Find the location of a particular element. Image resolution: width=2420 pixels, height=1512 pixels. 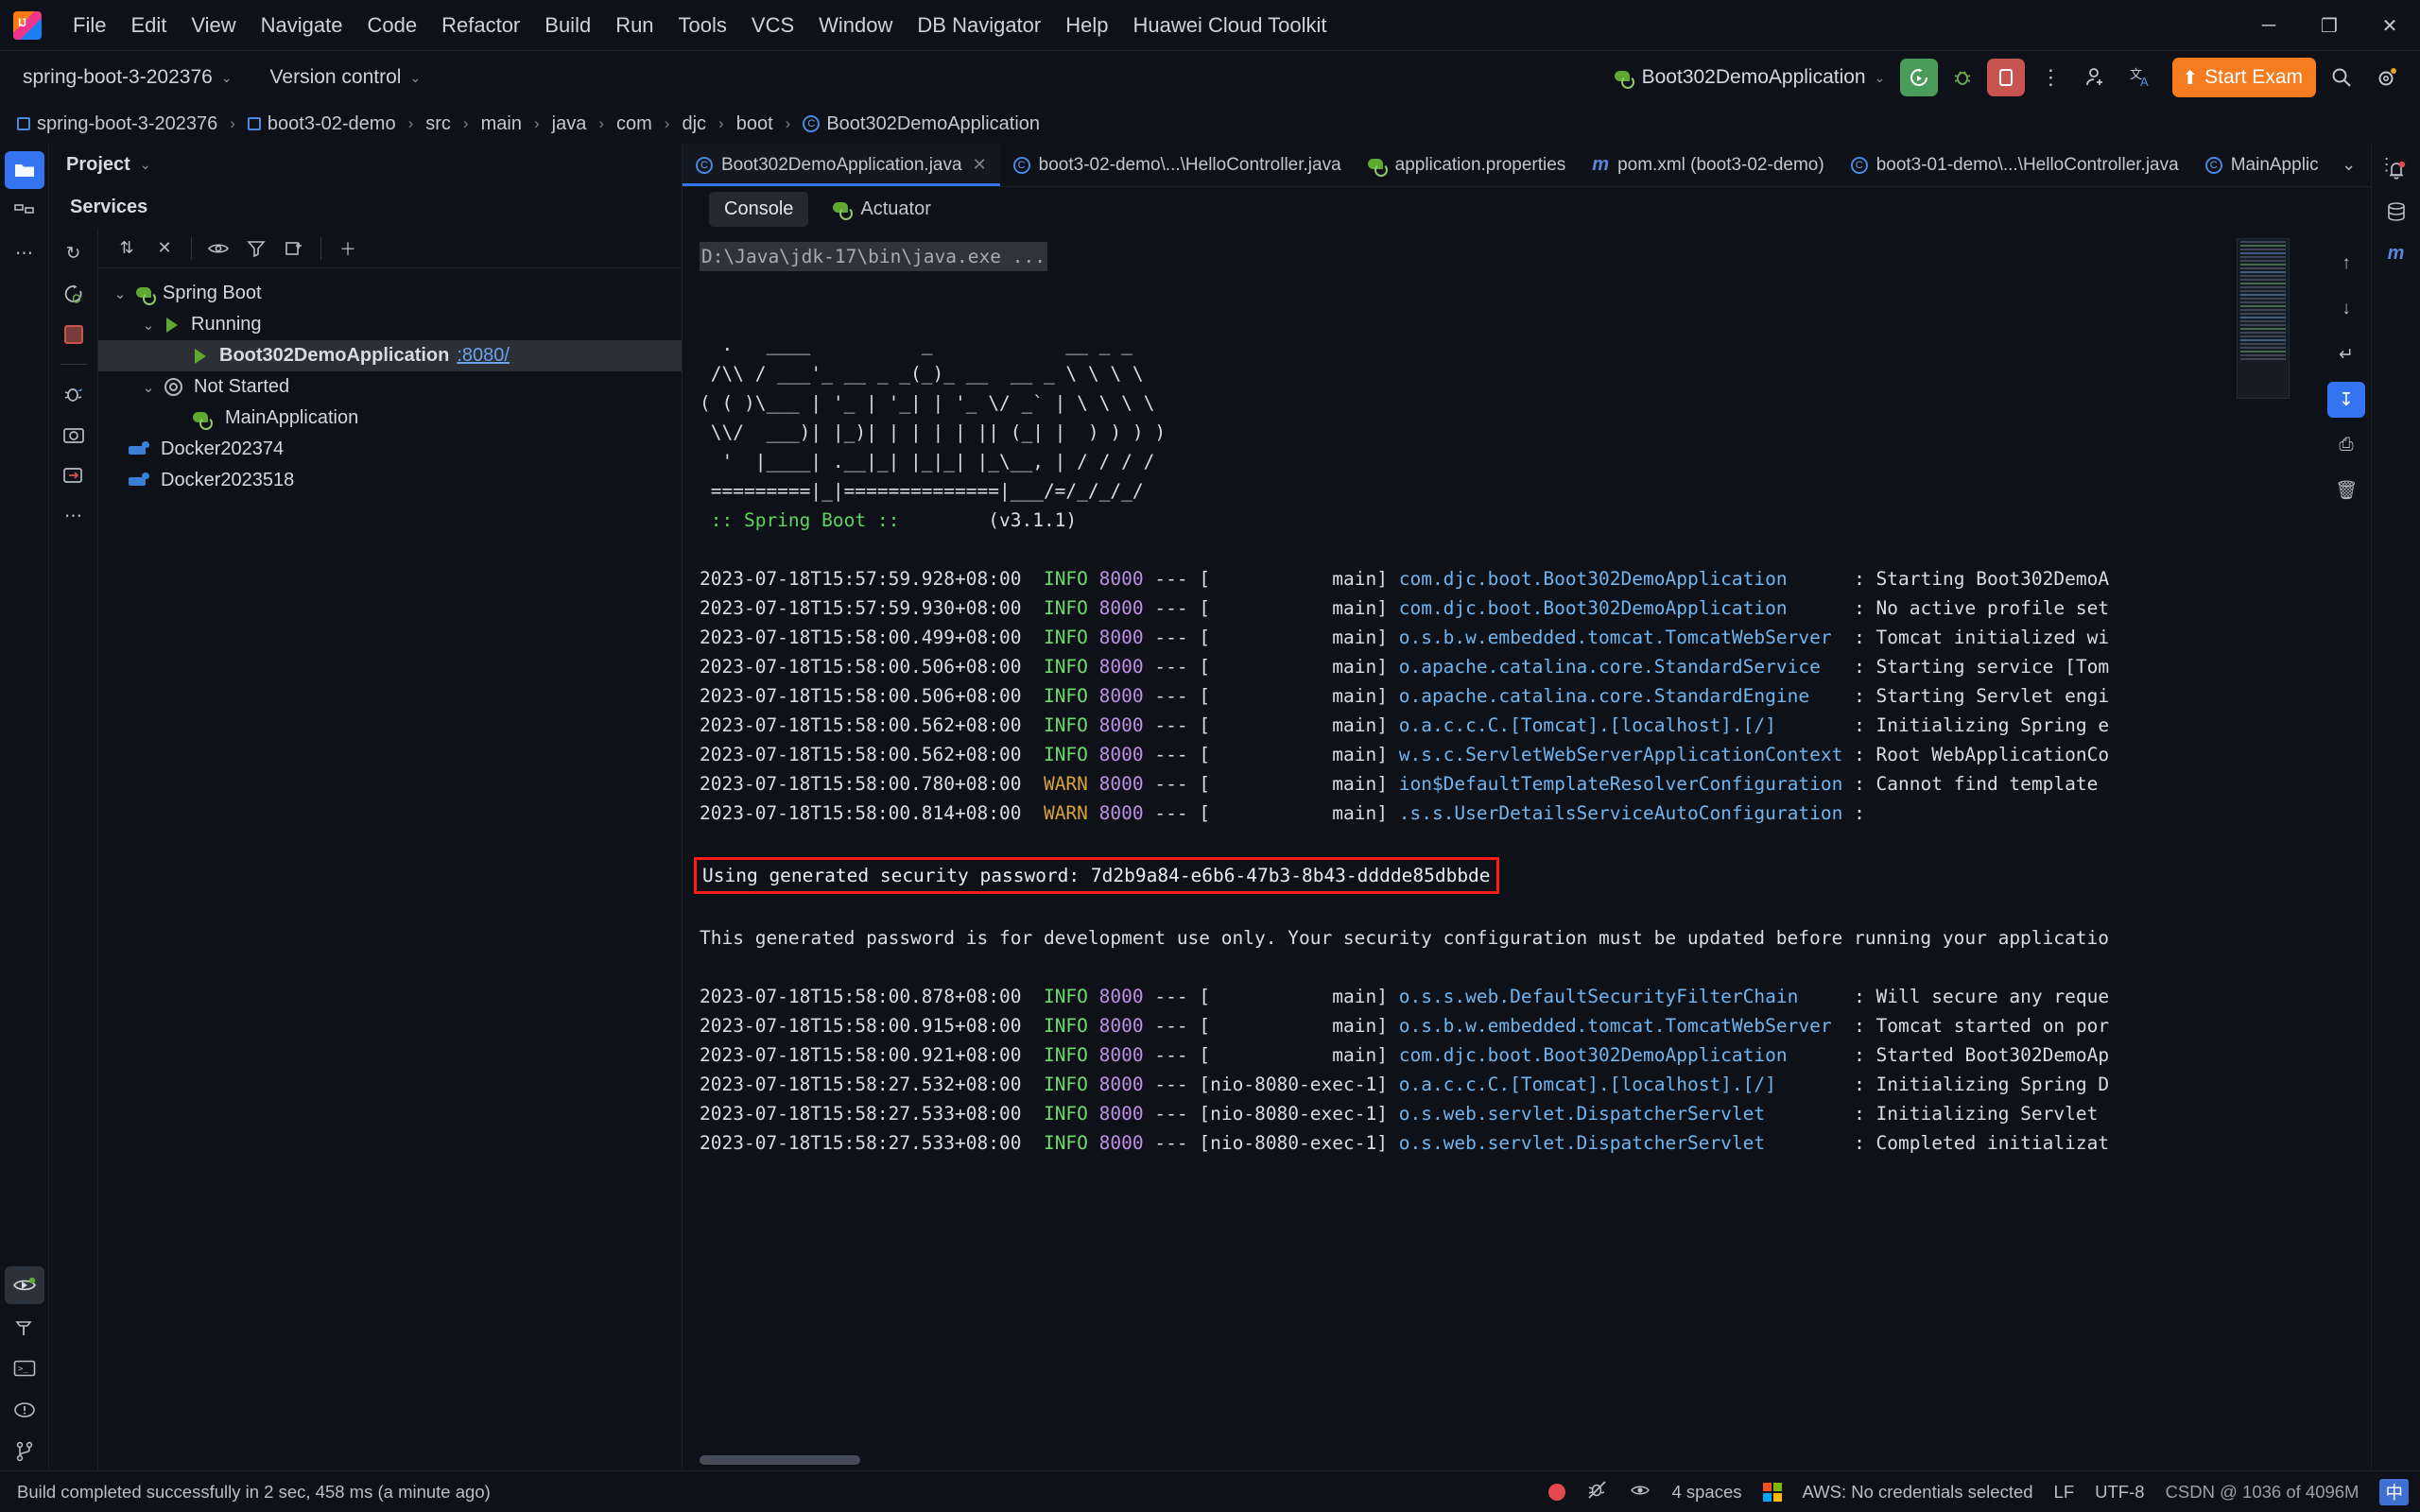

rerun-button is located at coordinates (1919, 77).